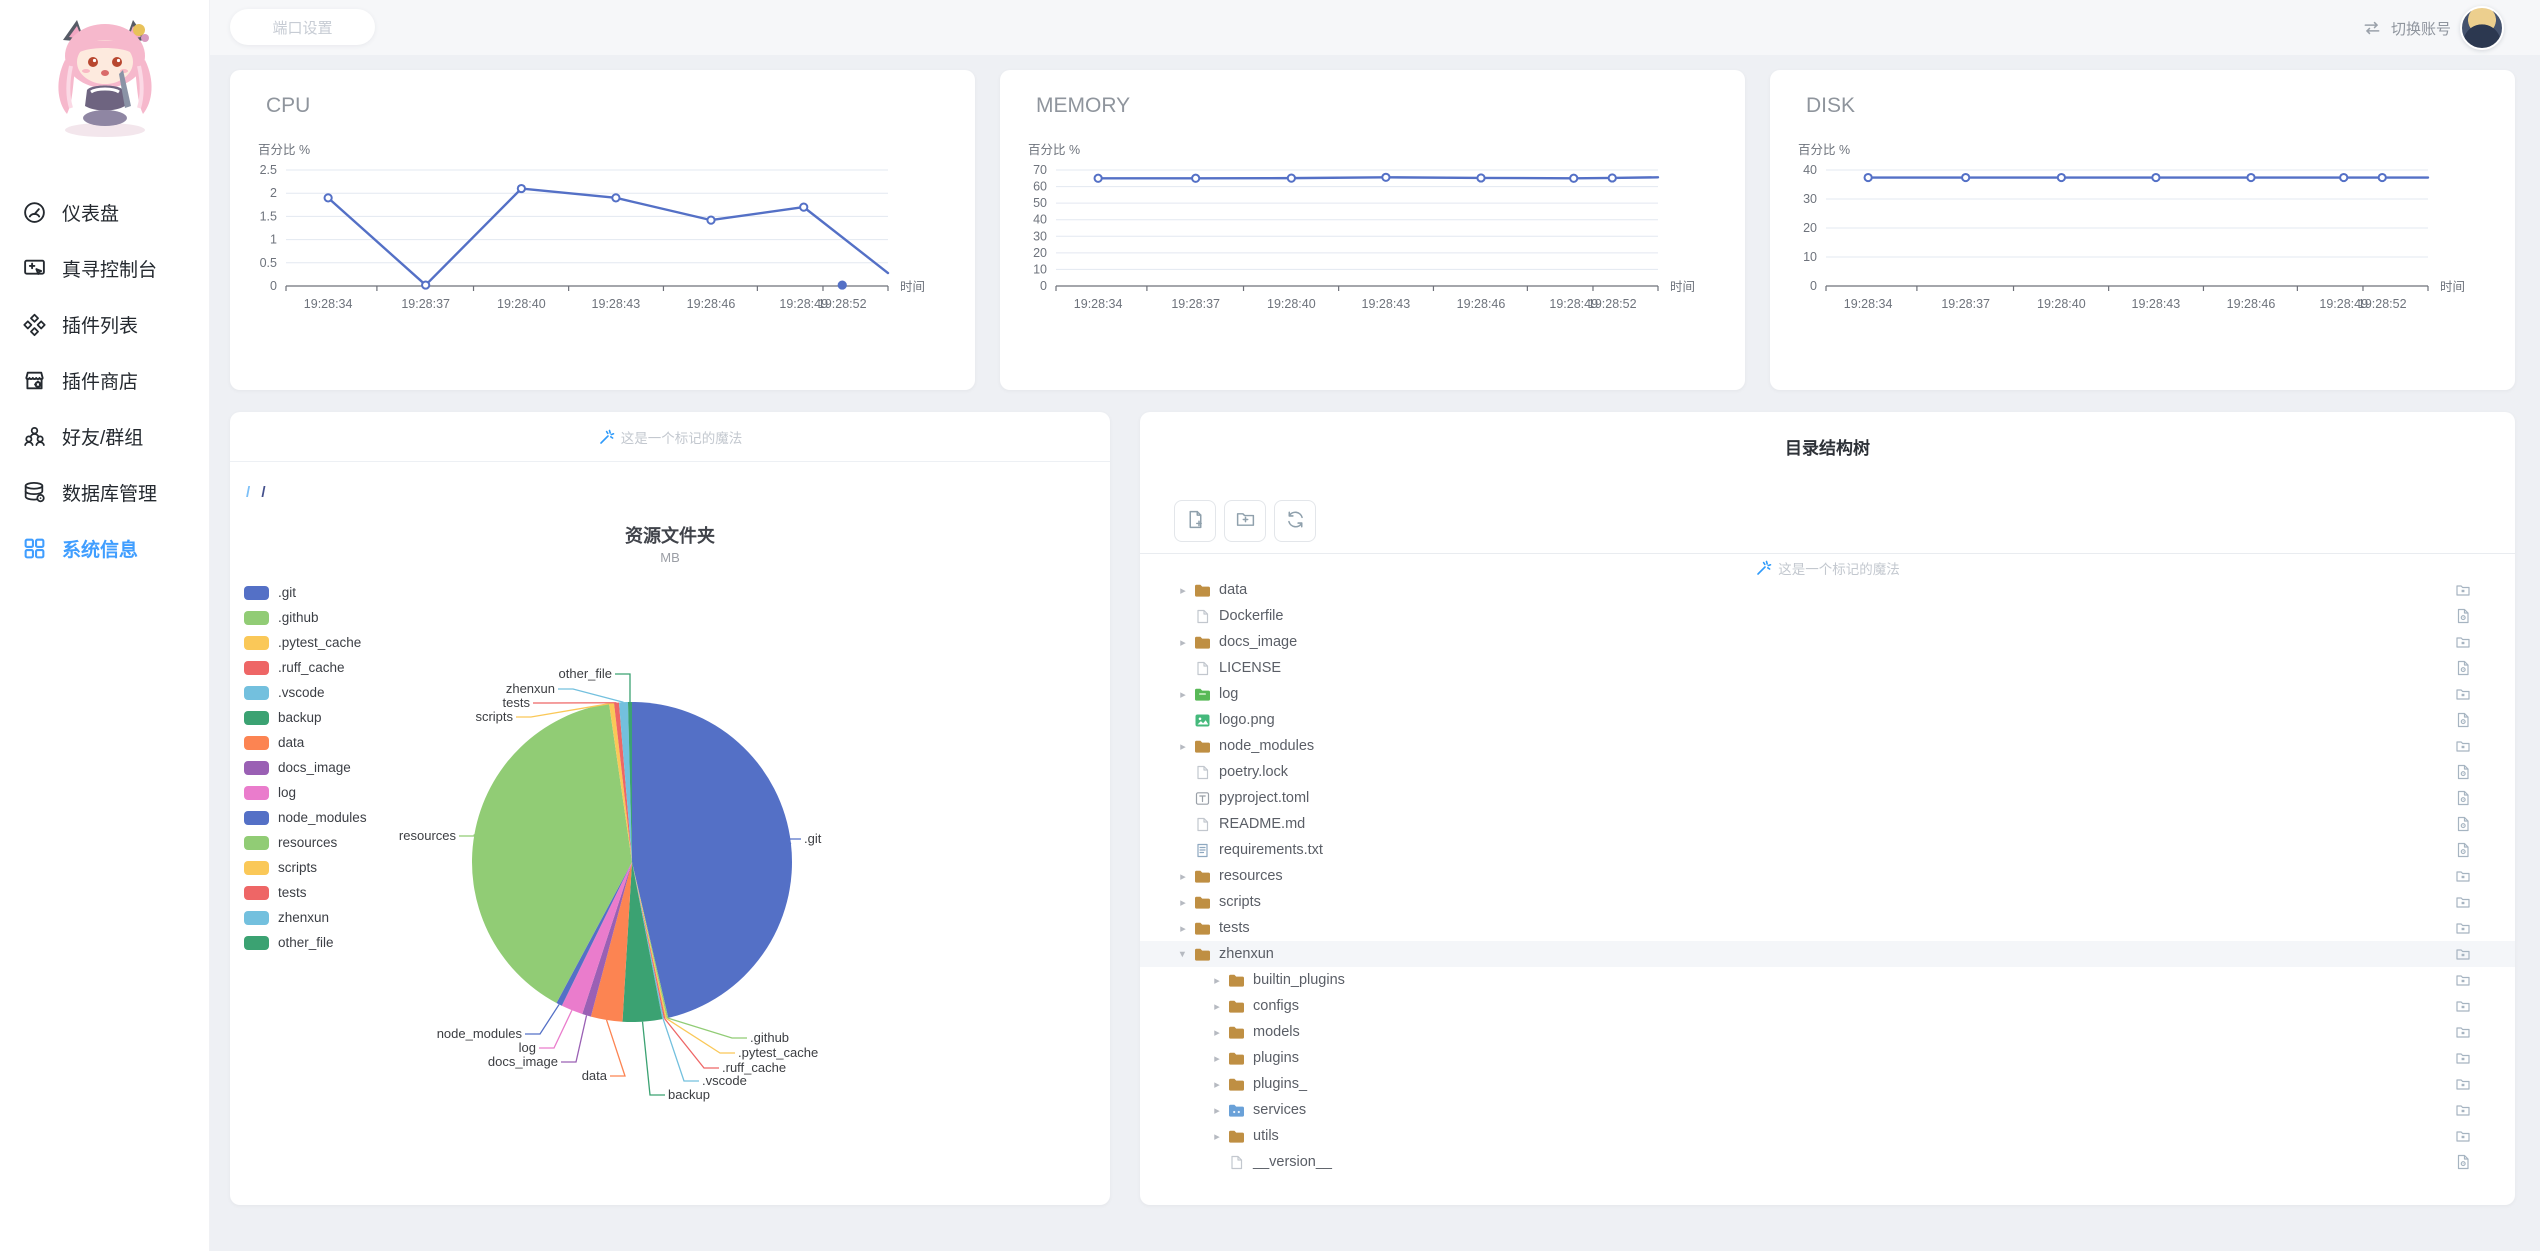 This screenshot has height=1251, width=2540. Describe the element at coordinates (1827, 593) in the screenshot. I see `tree-row-data: ▸ data` at that location.